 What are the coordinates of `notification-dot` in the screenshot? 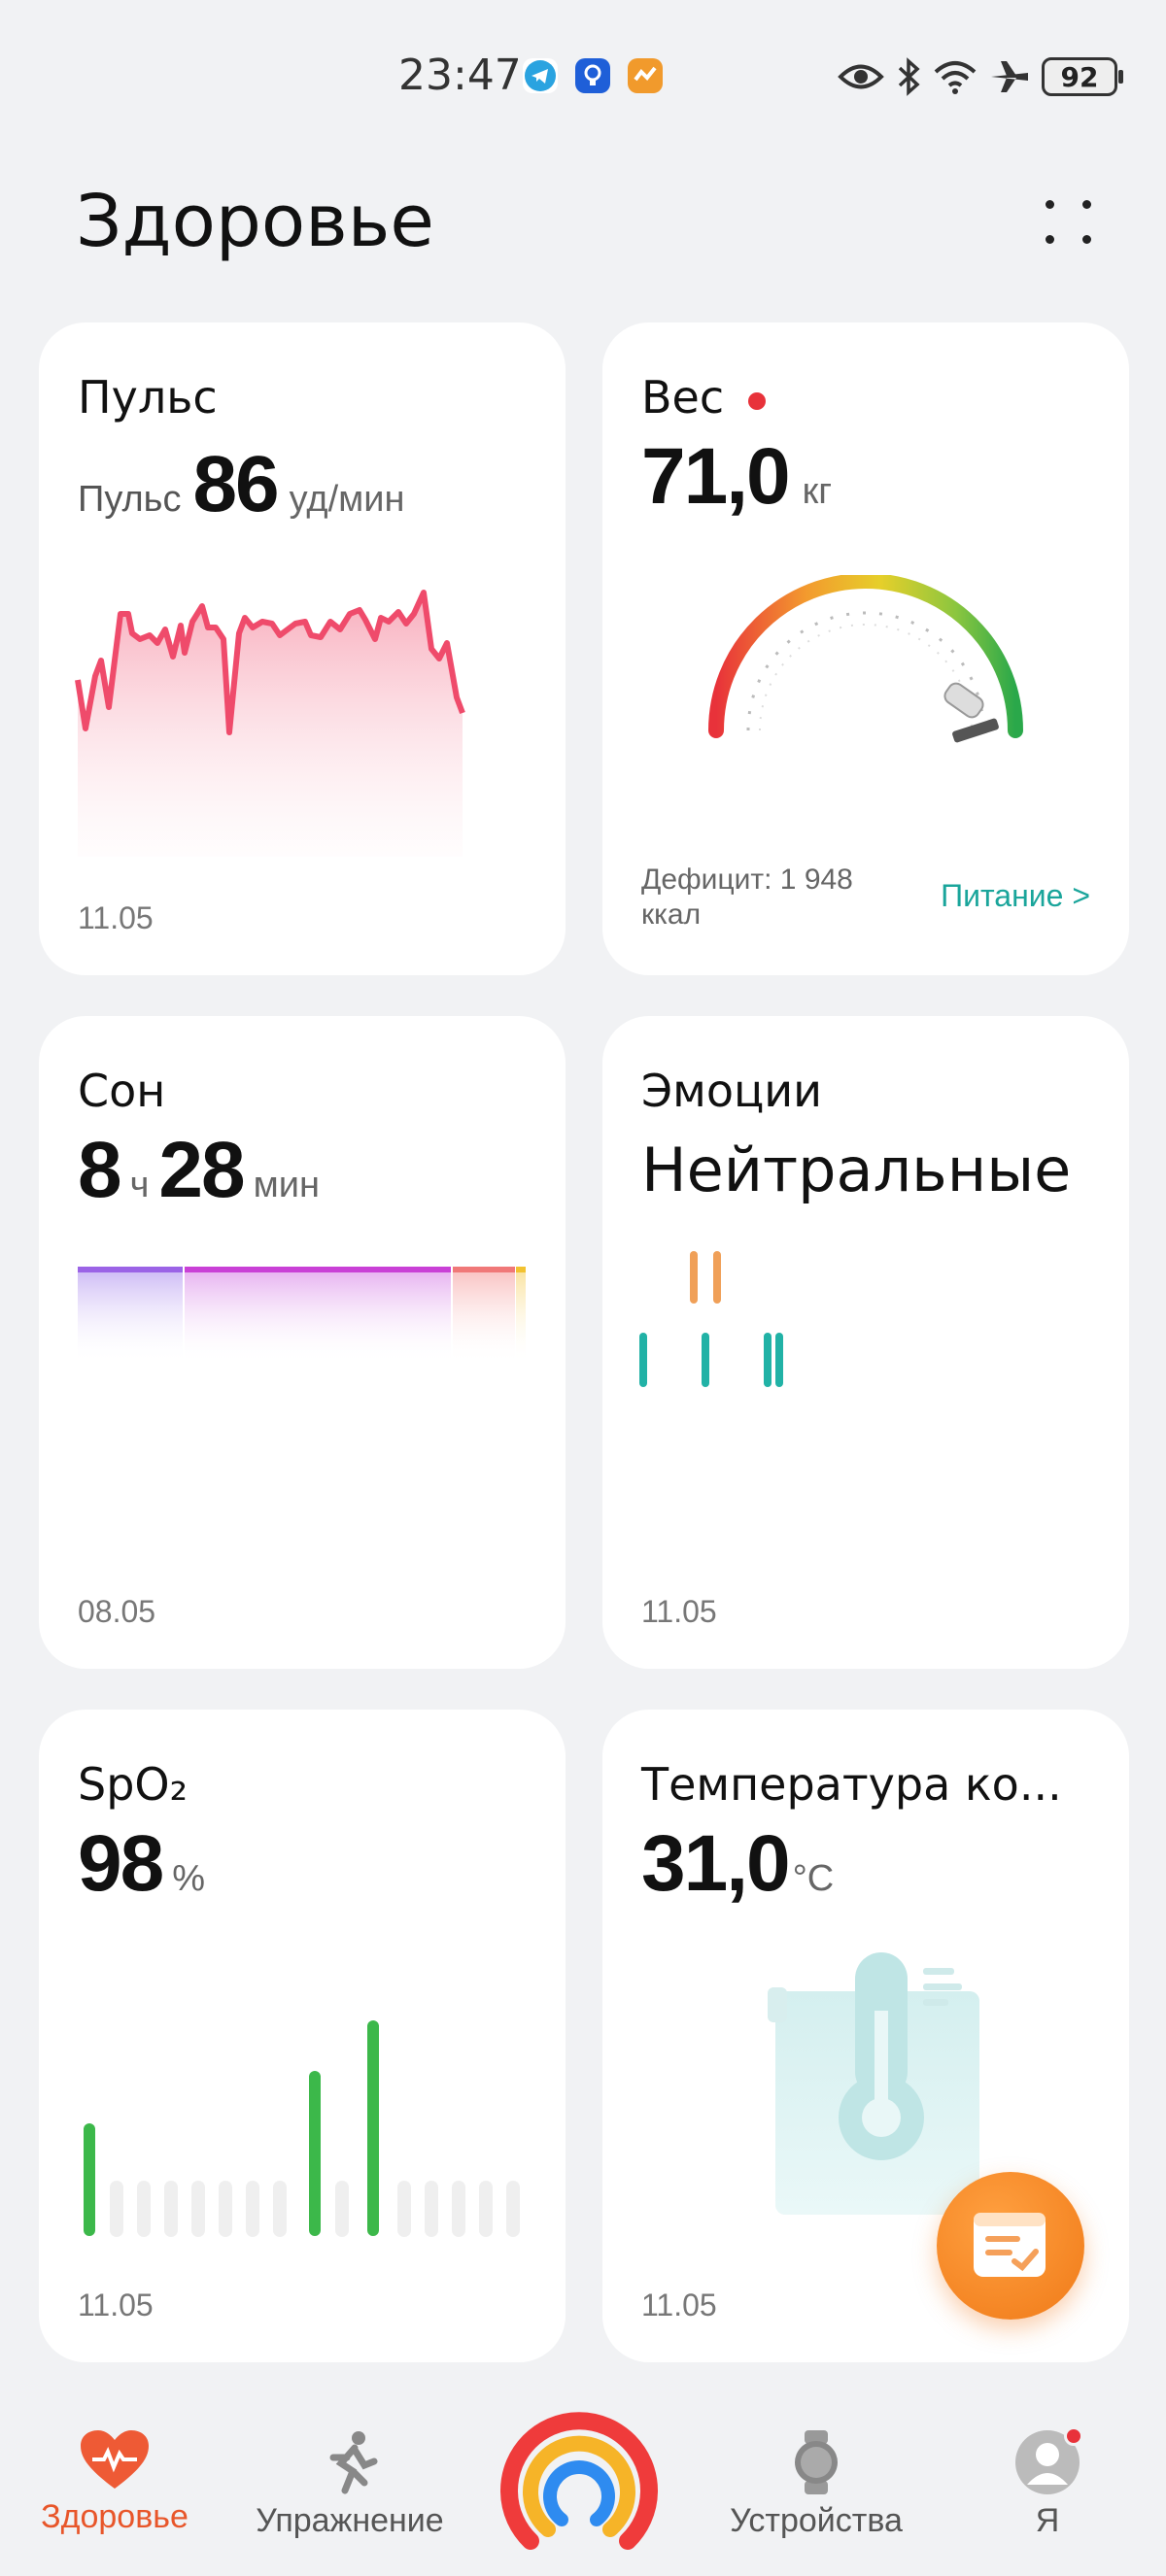 It's located at (1073, 2436).